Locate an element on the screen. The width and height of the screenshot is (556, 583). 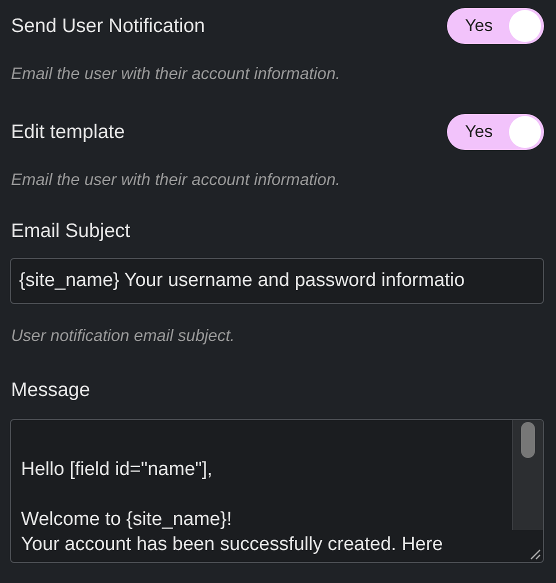
field-label: Message is located at coordinates (50, 390).